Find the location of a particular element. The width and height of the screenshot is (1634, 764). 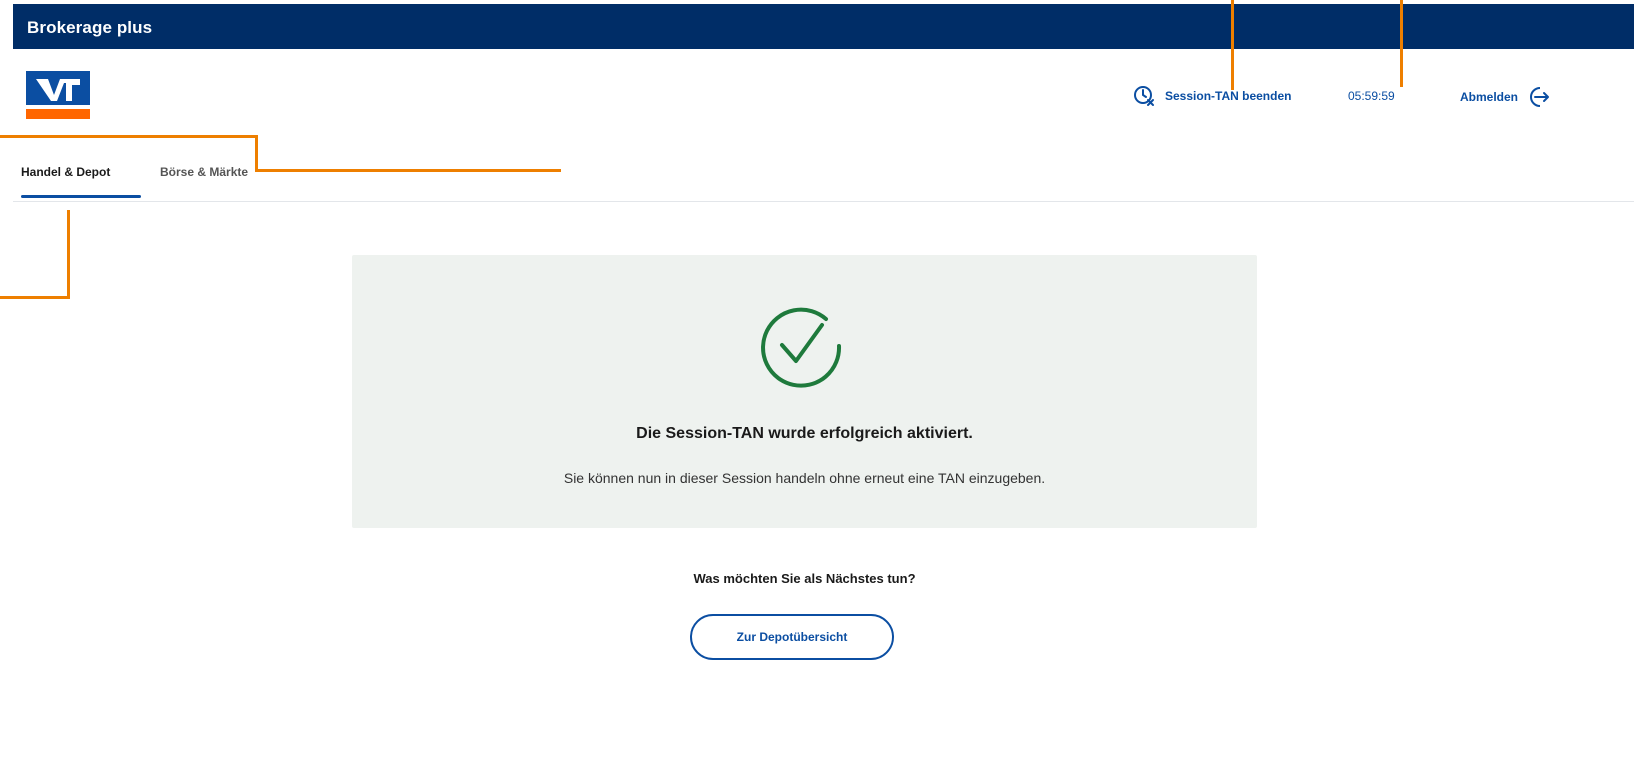

session-timer-icon is located at coordinates (1144, 96).